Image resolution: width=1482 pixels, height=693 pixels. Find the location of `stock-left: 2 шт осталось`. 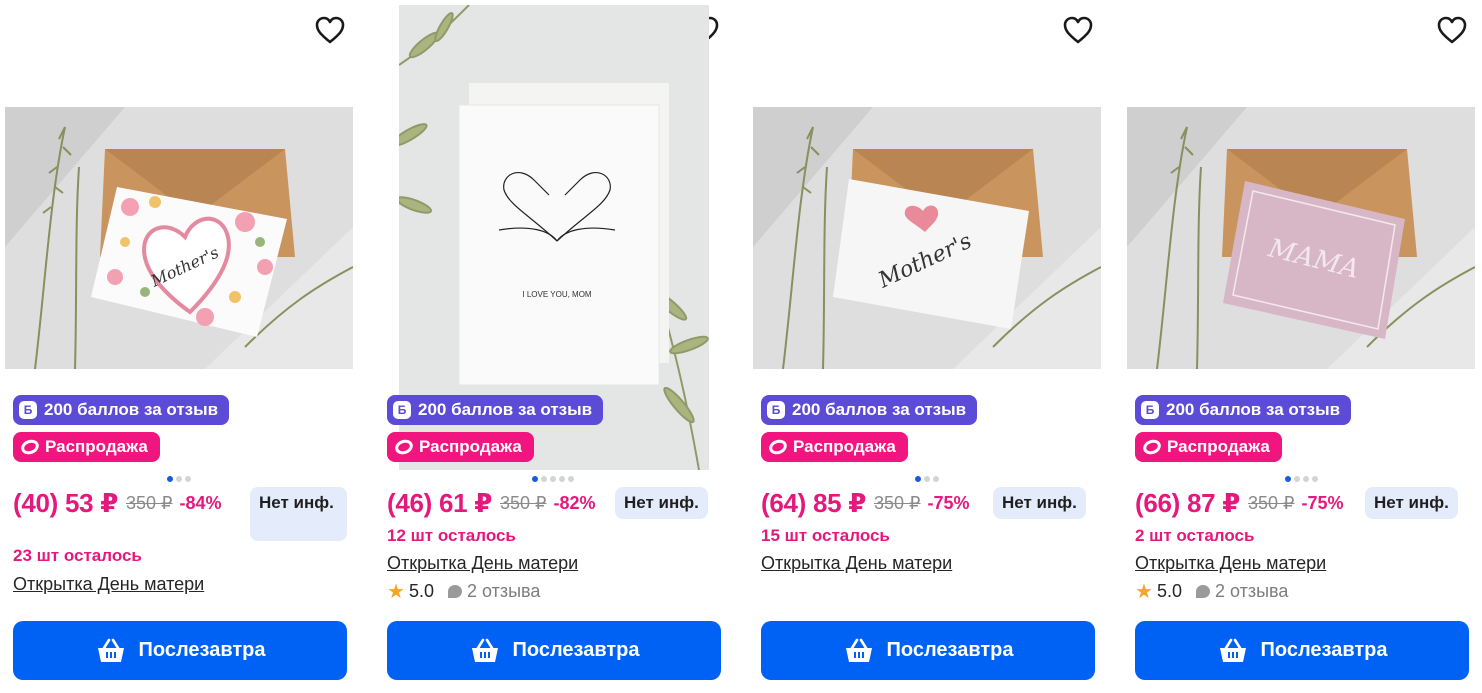

stock-left: 2 шт осталось is located at coordinates (1195, 535).